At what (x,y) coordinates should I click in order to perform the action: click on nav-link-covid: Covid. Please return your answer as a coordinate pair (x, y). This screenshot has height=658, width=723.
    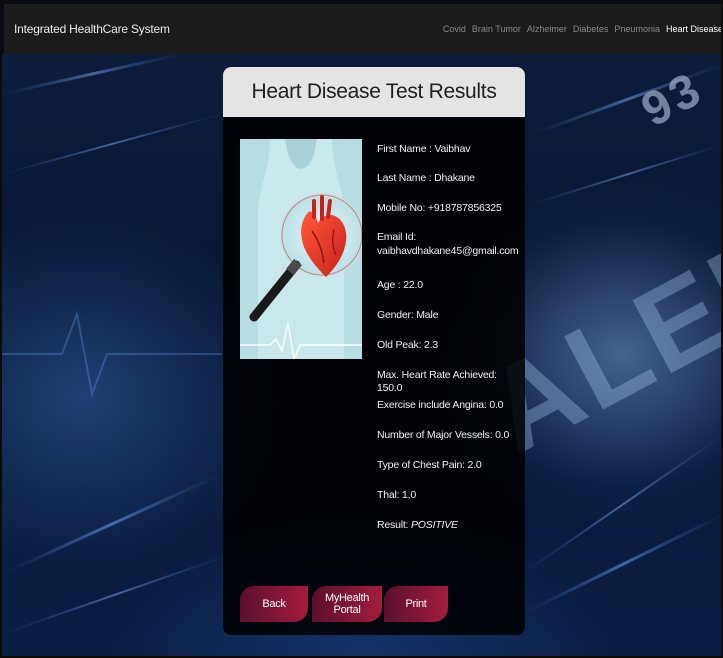
    Looking at the image, I should click on (454, 29).